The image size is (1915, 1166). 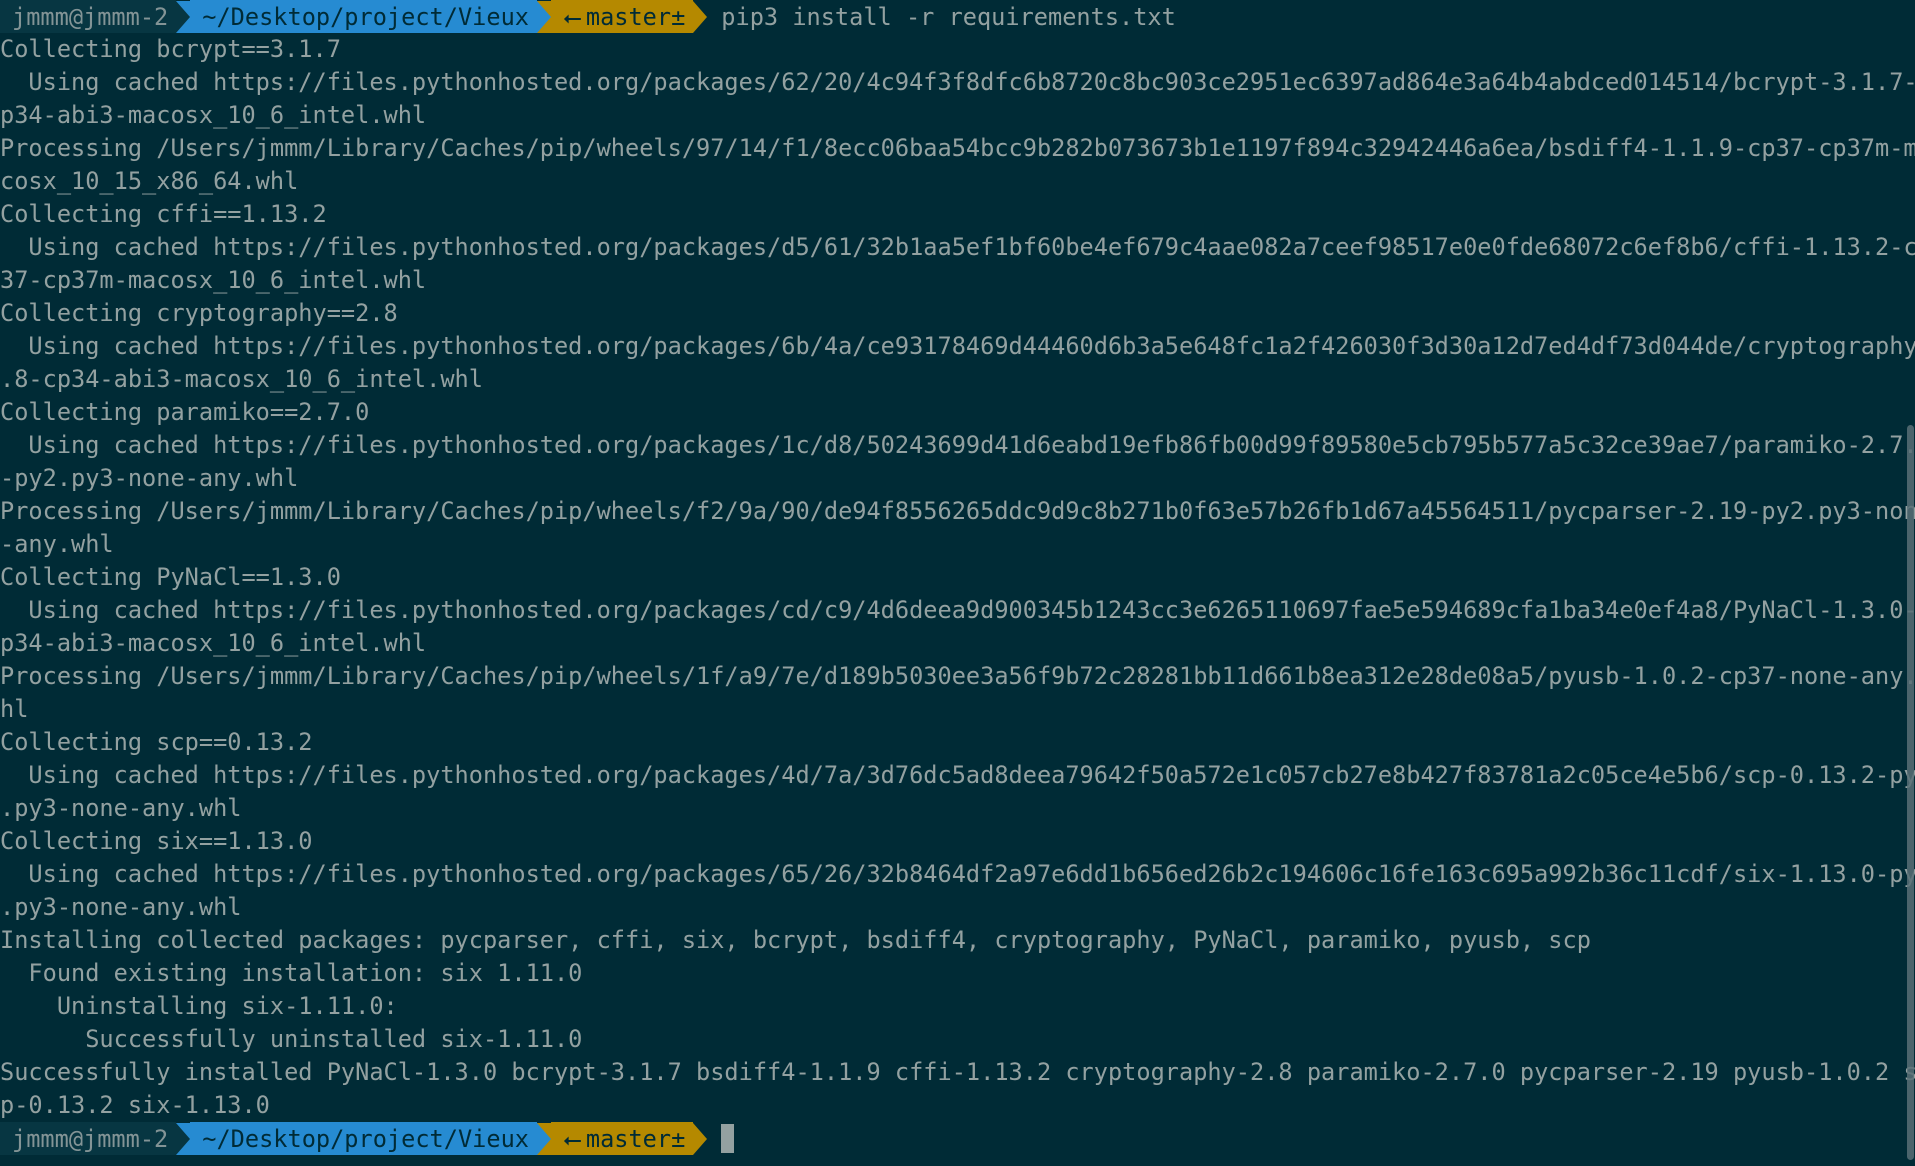 What do you see at coordinates (57, 544) in the screenshot?
I see `output-line: -any.whl` at bounding box center [57, 544].